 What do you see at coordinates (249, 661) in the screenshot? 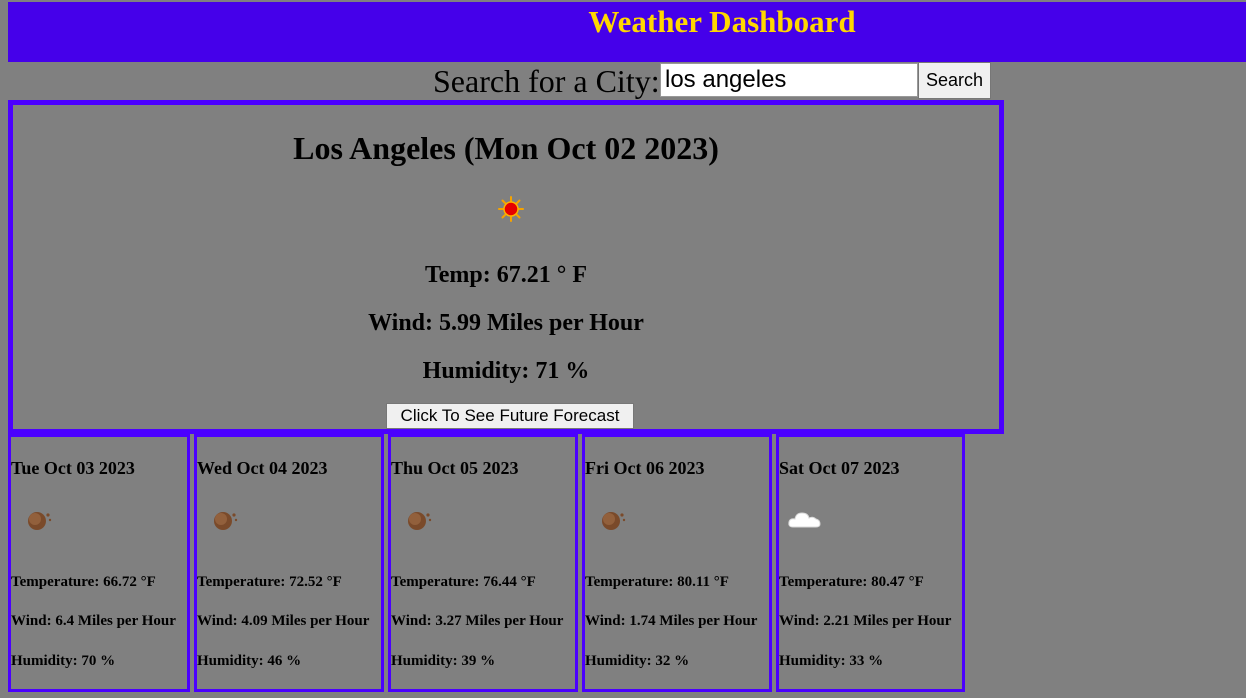
I see `forecast-humidity: Humidity: 46 %` at bounding box center [249, 661].